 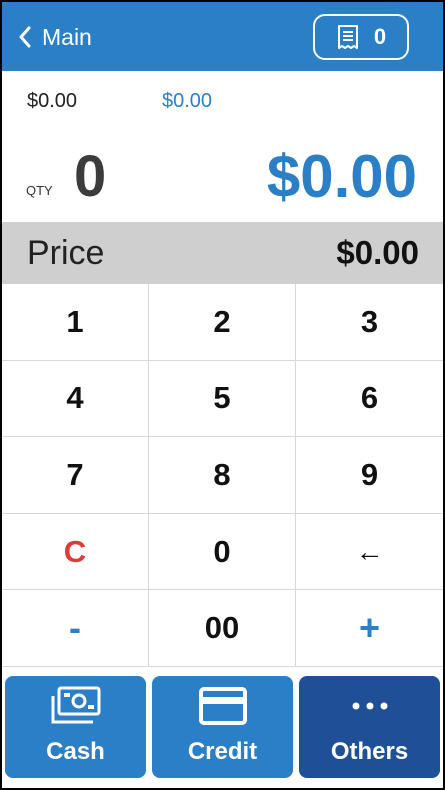 What do you see at coordinates (369, 706) in the screenshot?
I see `more-dots-icon` at bounding box center [369, 706].